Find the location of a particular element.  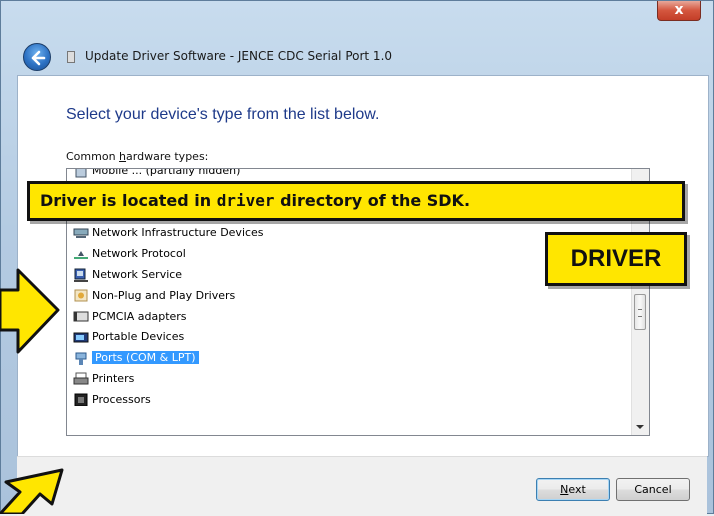

cancel-button: Cancel is located at coordinates (653, 489).